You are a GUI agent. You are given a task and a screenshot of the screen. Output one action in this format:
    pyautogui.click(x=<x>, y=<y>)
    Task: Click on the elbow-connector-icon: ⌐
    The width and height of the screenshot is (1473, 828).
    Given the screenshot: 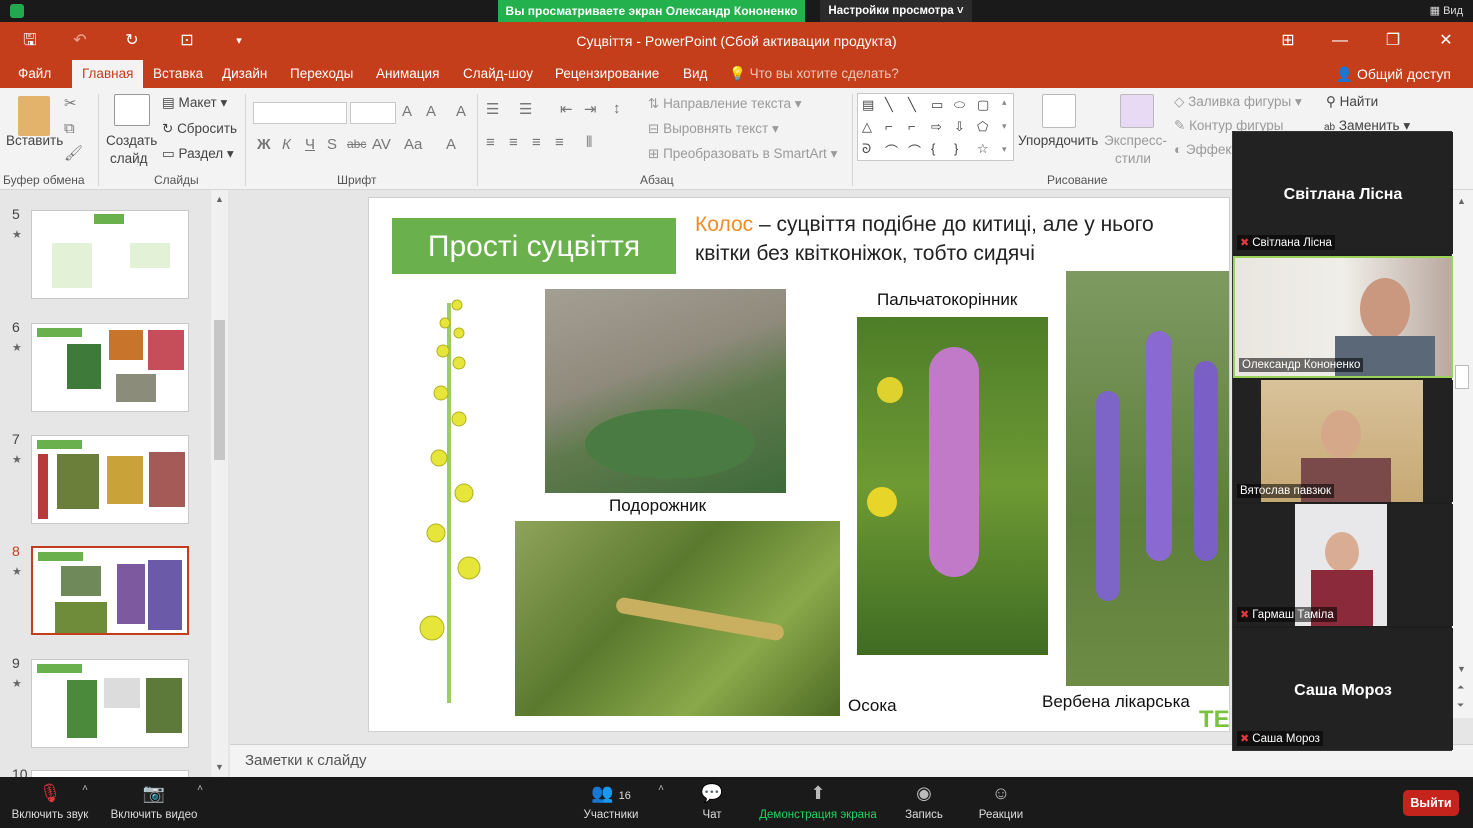 What is the action you would take?
    pyautogui.click(x=889, y=126)
    